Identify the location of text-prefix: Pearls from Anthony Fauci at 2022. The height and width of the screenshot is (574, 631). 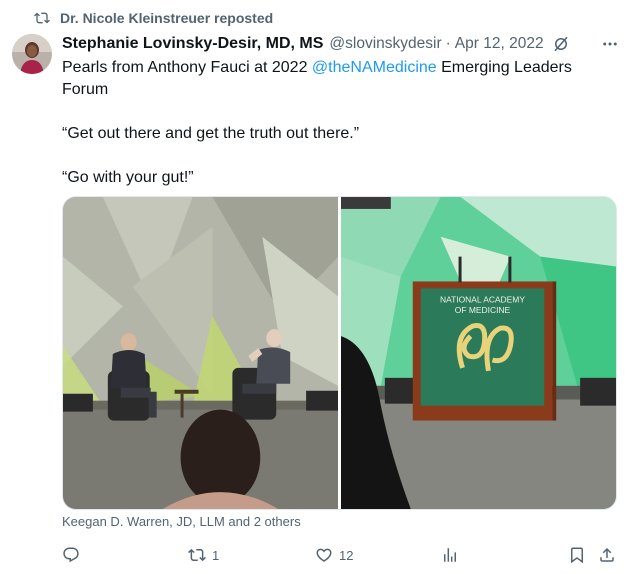
(187, 67).